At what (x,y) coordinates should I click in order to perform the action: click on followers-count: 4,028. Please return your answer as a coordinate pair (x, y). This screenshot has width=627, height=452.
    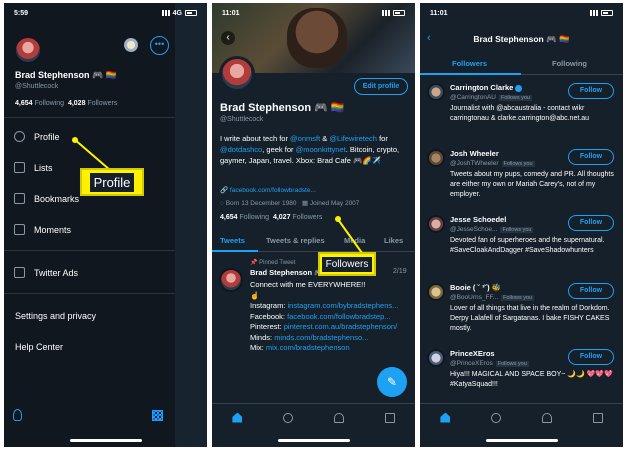
    Looking at the image, I should click on (77, 103).